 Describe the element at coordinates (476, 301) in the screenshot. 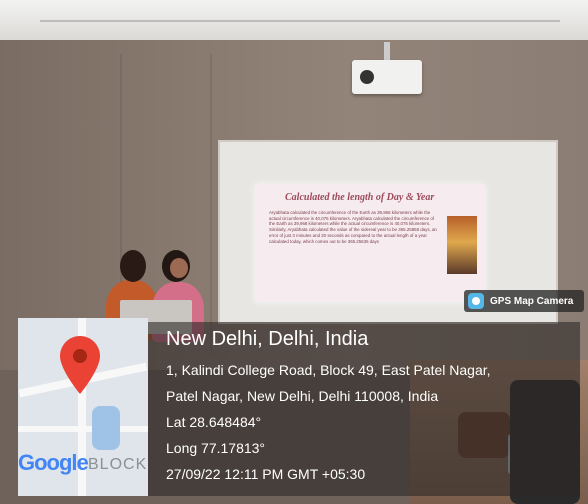

I see `camera-app-icon` at that location.